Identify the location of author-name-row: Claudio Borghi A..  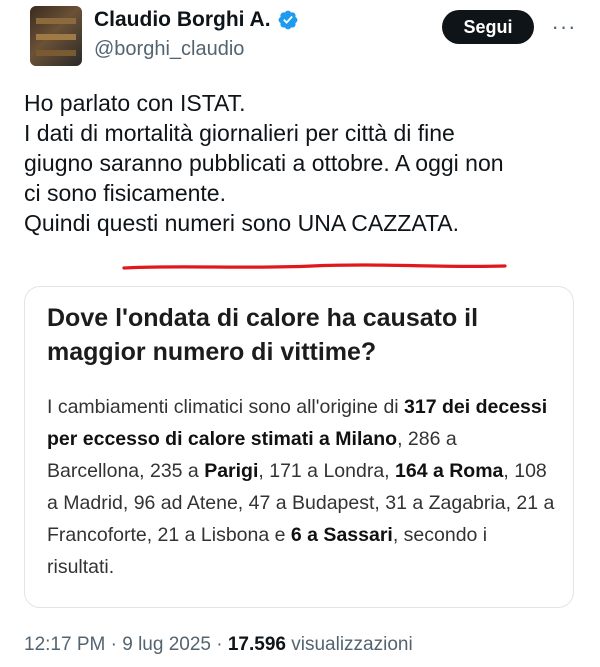
(196, 20).